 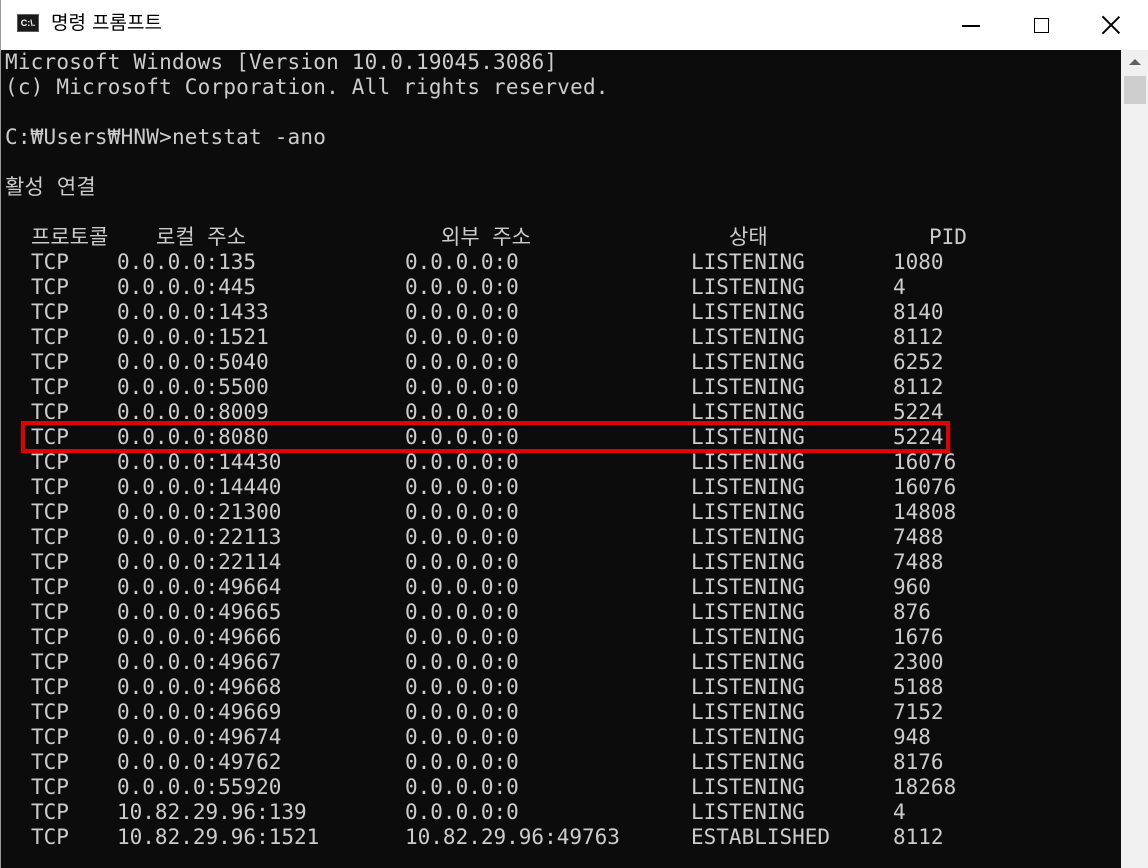 I want to click on scroll-up-button, so click(x=1134, y=62).